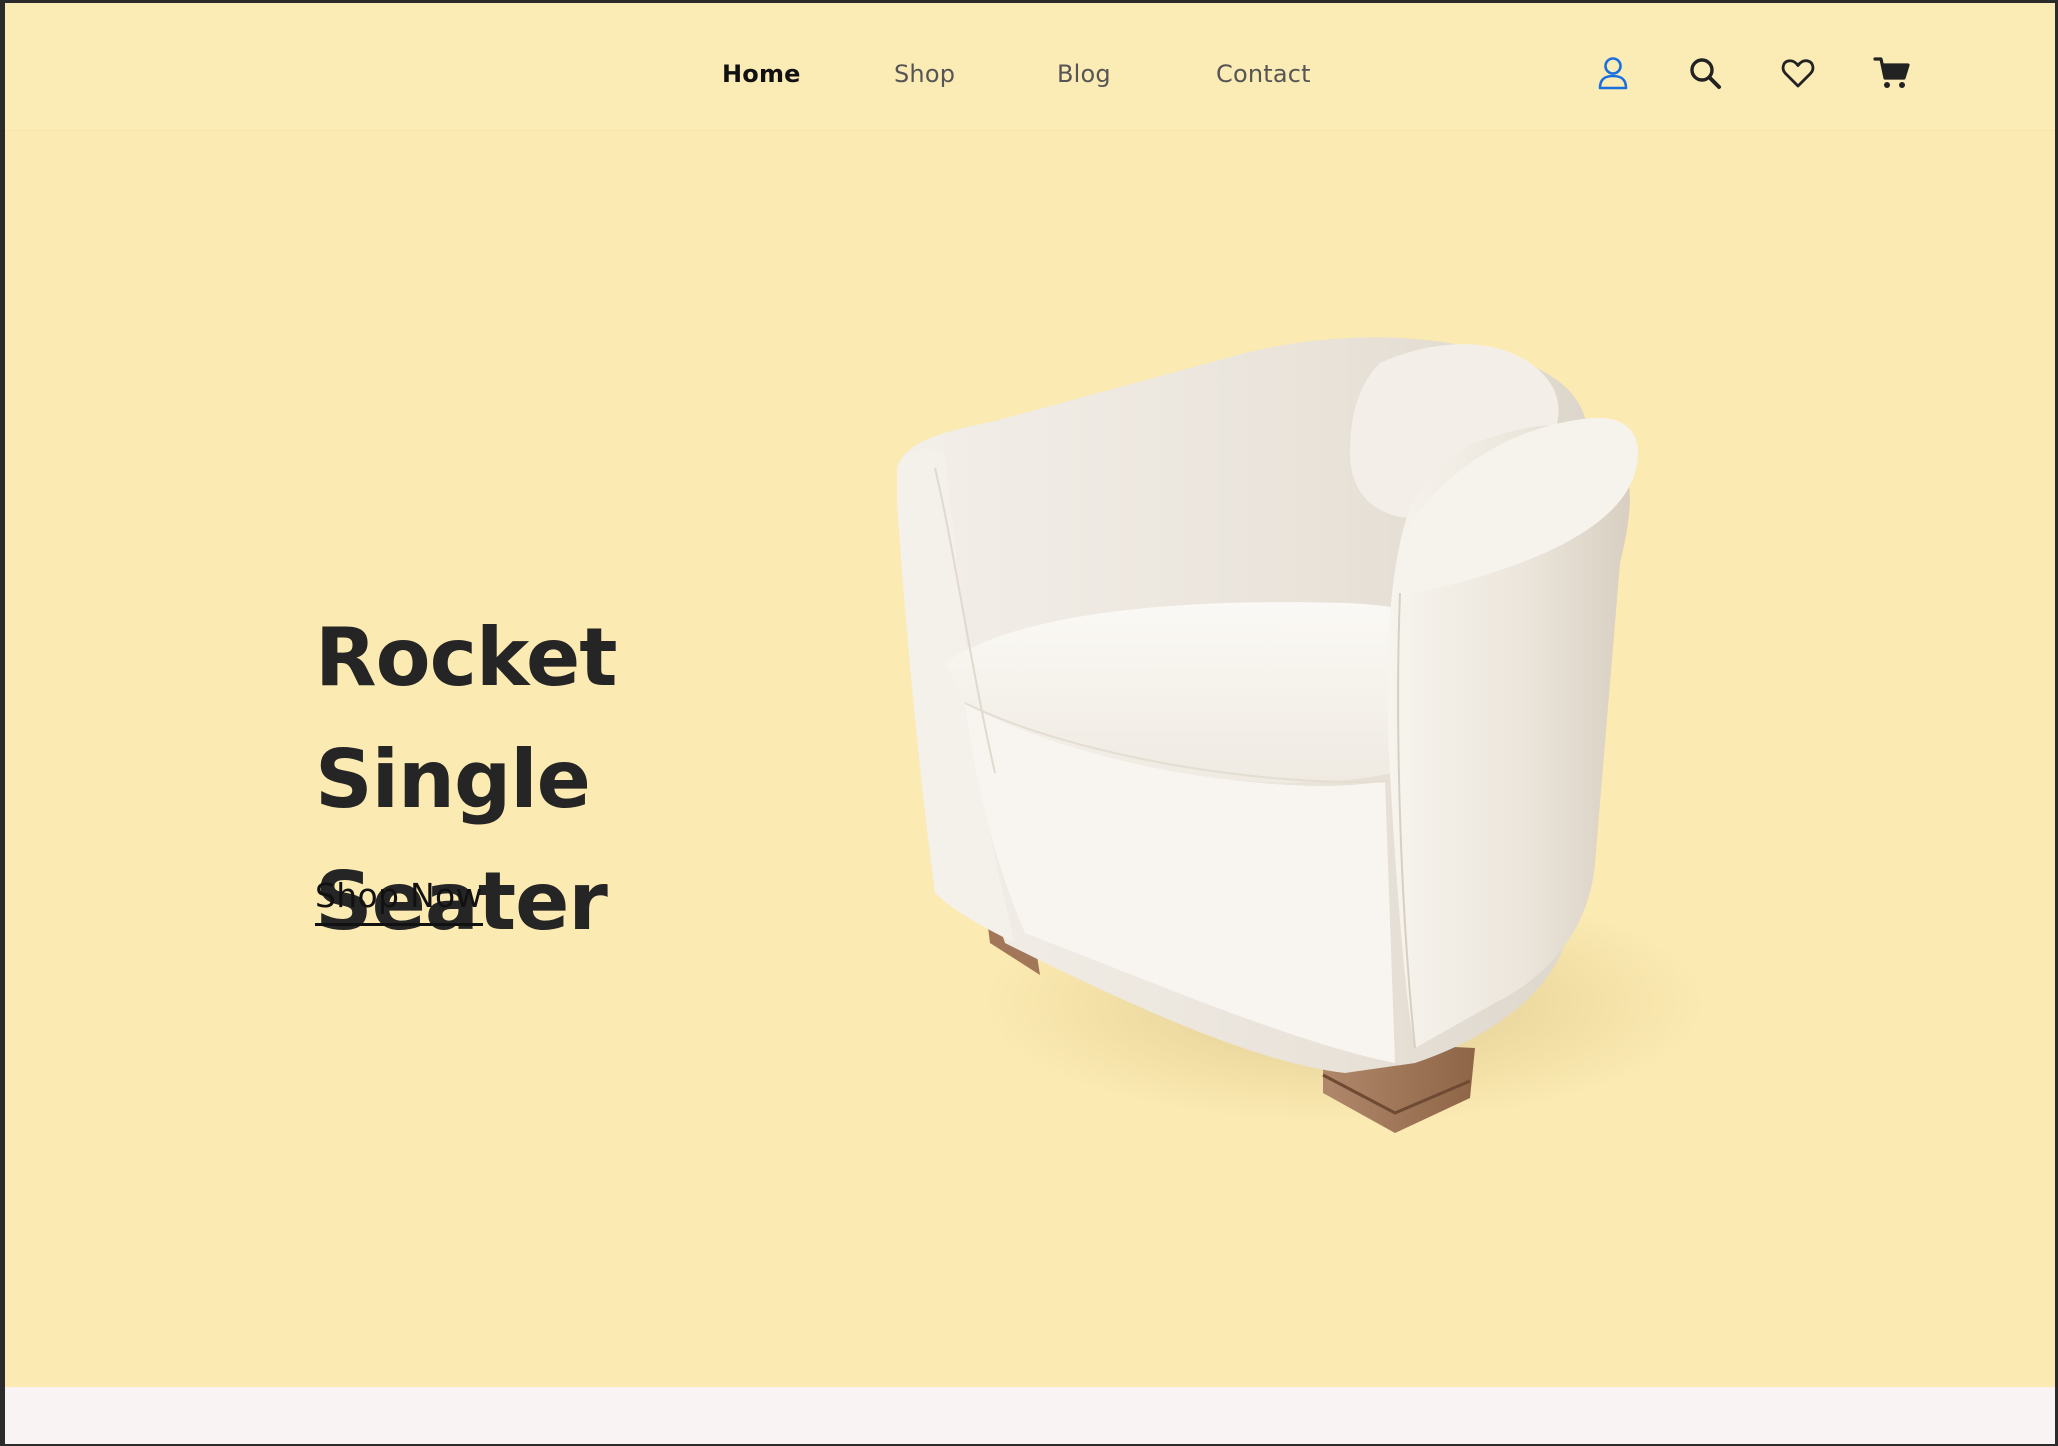 Image resolution: width=2058 pixels, height=1446 pixels. I want to click on nav-contact-link: Contact, so click(1263, 74).